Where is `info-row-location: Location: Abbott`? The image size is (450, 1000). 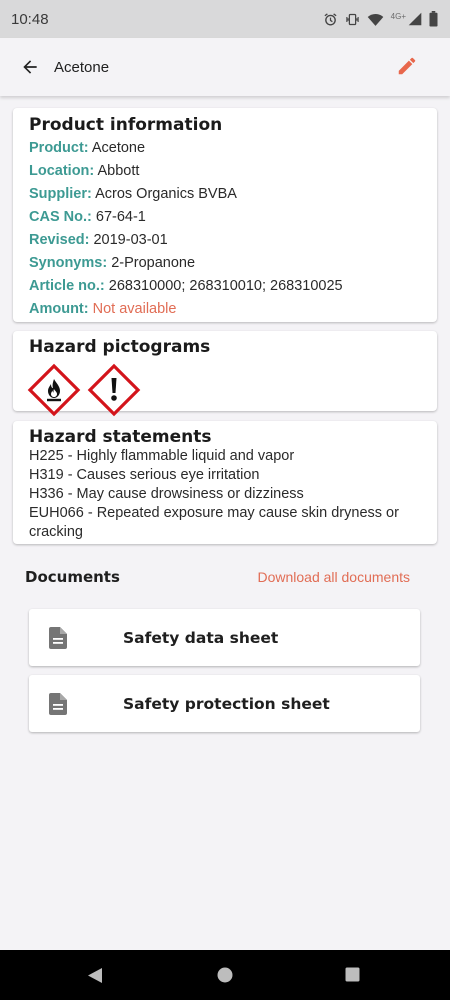
info-row-location: Location: Abbott is located at coordinates (225, 171).